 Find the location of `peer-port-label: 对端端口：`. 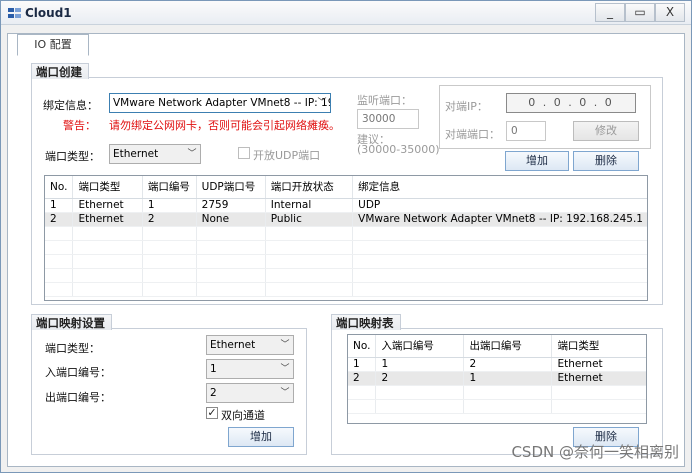

peer-port-label: 对端端口： is located at coordinates (472, 134).